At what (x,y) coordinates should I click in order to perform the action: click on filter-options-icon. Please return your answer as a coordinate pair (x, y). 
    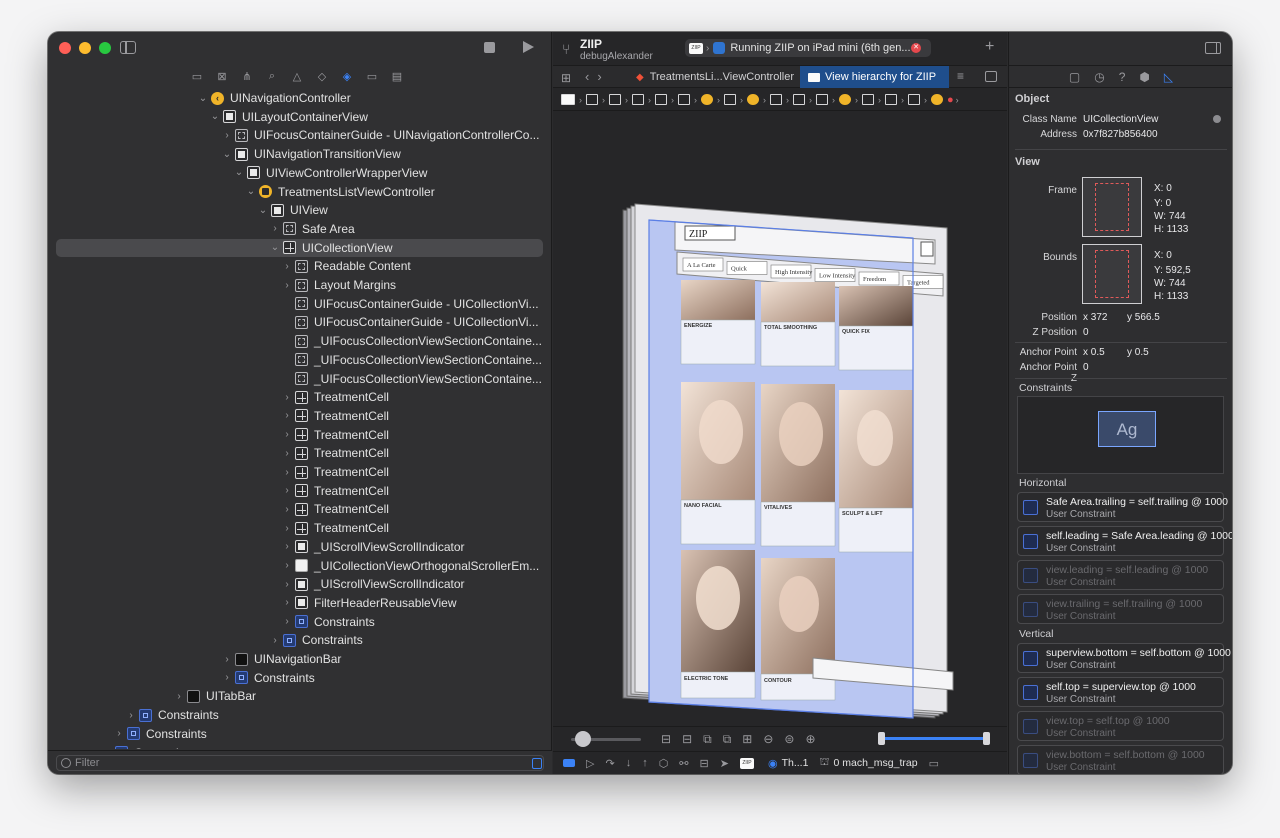
    Looking at the image, I should click on (537, 763).